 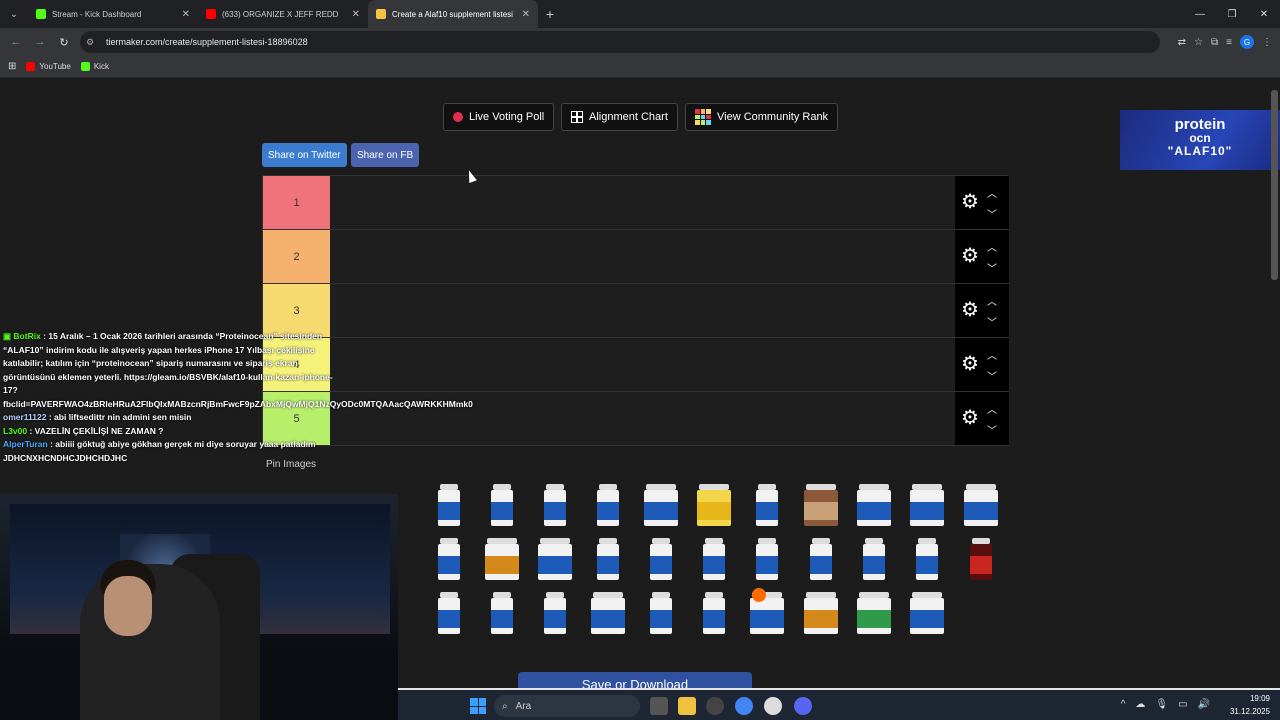 What do you see at coordinates (762, 117) in the screenshot?
I see `view-community-rank-button: View Community Rank` at bounding box center [762, 117].